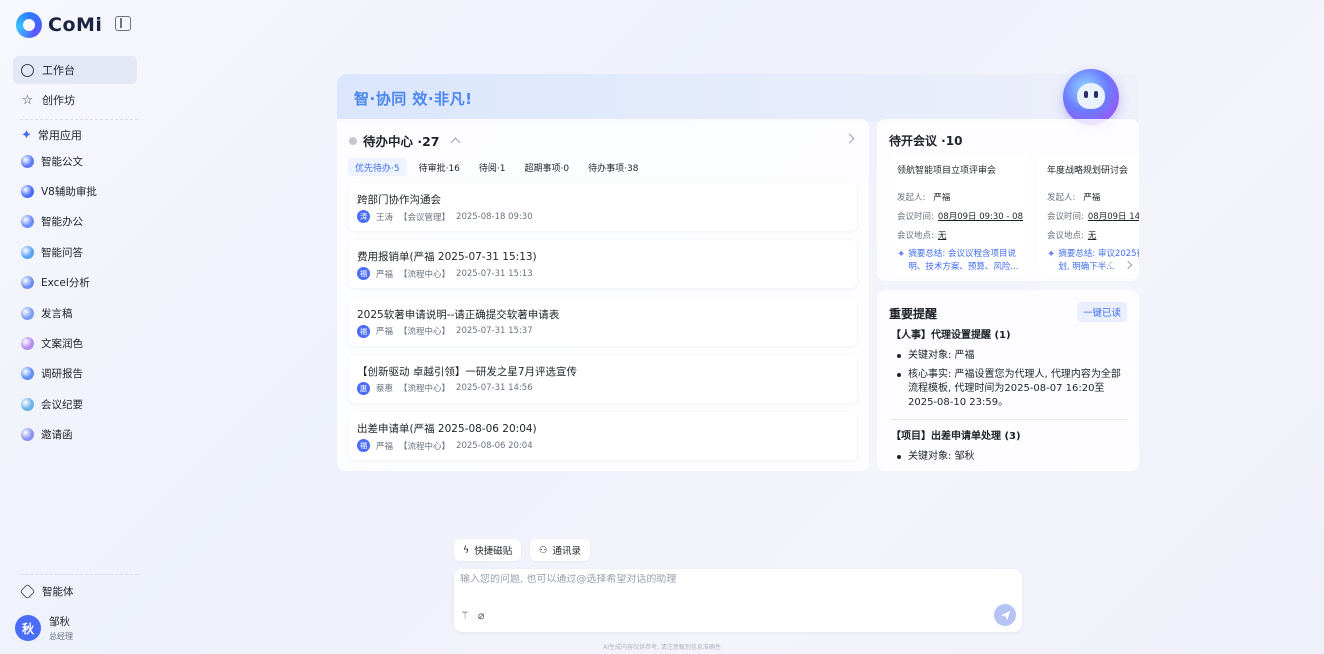 The height and width of the screenshot is (654, 1324). I want to click on chip-label: 快捷磁贴, so click(493, 551).